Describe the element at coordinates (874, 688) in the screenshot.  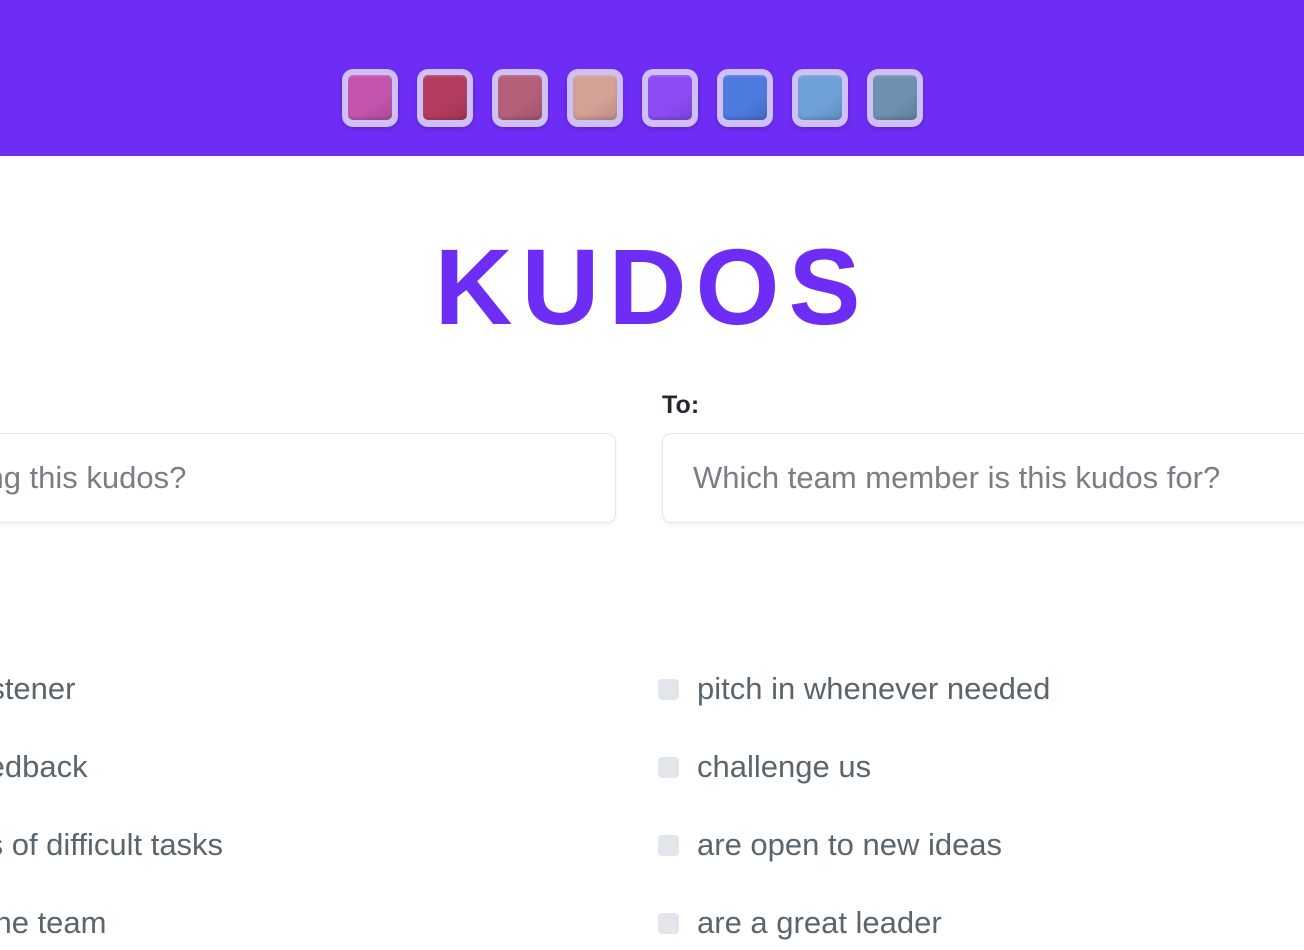
I see `checkbox-label: pitch in whenever needed` at that location.